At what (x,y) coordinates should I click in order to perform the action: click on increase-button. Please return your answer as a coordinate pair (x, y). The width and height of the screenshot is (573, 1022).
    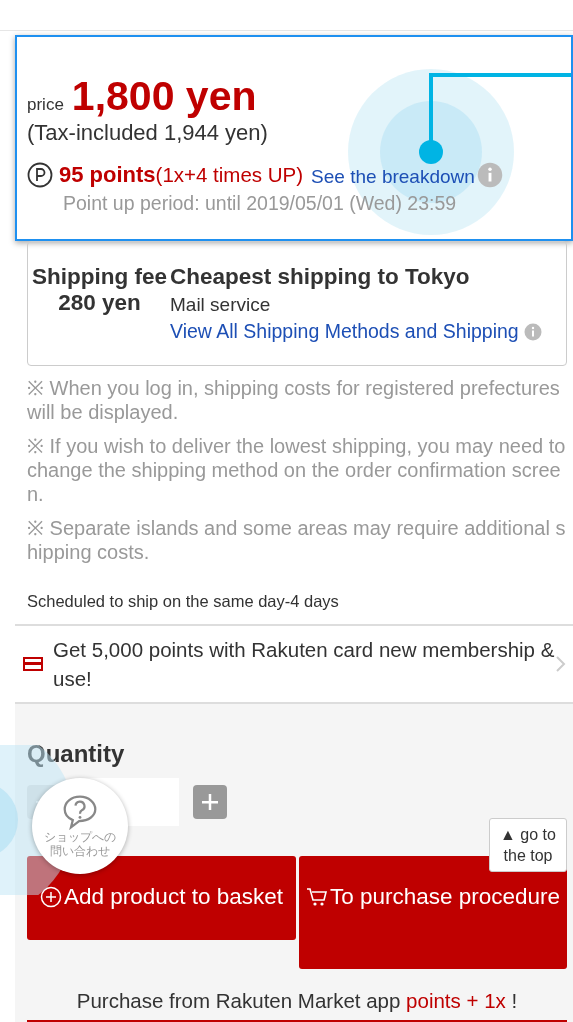
    Looking at the image, I should click on (210, 802).